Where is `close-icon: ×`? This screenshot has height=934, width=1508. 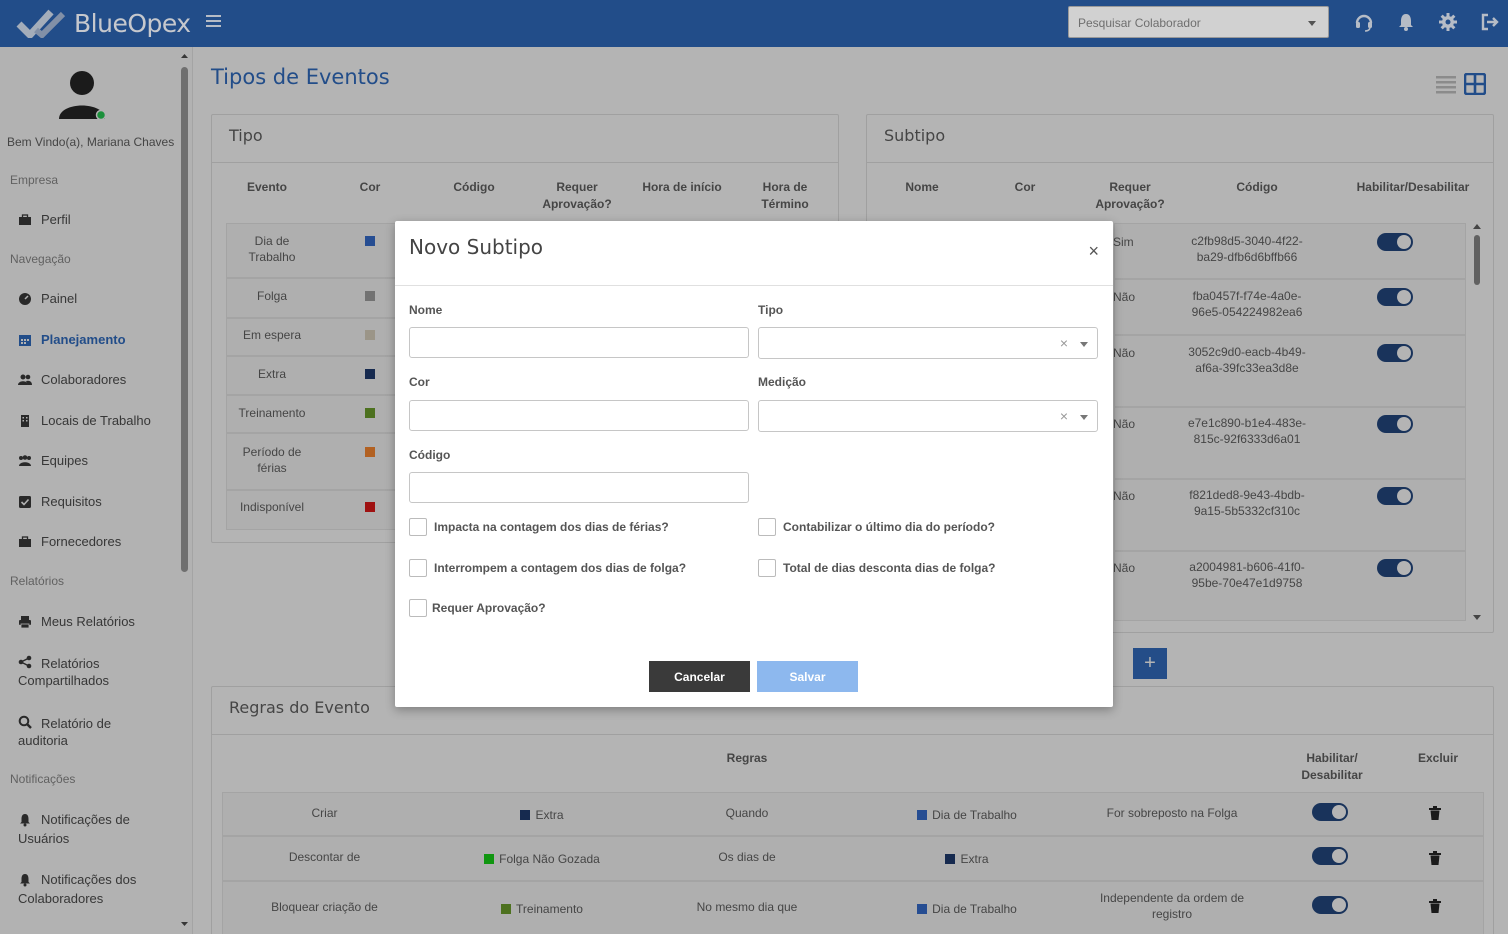
close-icon: × is located at coordinates (1093, 251).